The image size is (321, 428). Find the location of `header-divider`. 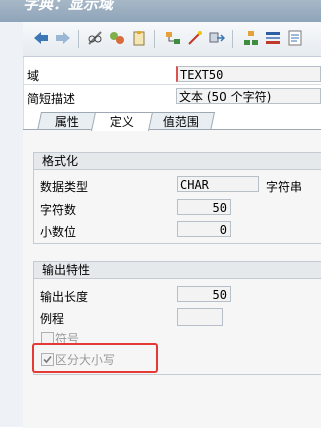

header-divider is located at coordinates (172, 84).